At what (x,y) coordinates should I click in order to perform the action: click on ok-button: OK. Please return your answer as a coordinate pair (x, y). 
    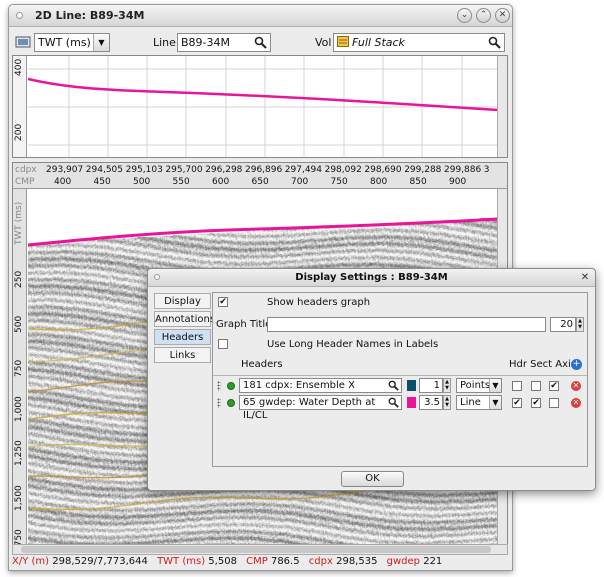
    Looking at the image, I should click on (372, 479).